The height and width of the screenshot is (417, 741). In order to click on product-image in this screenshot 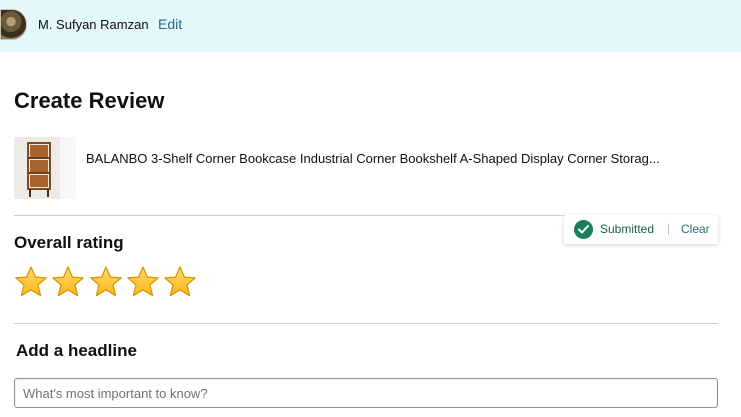, I will do `click(45, 168)`.